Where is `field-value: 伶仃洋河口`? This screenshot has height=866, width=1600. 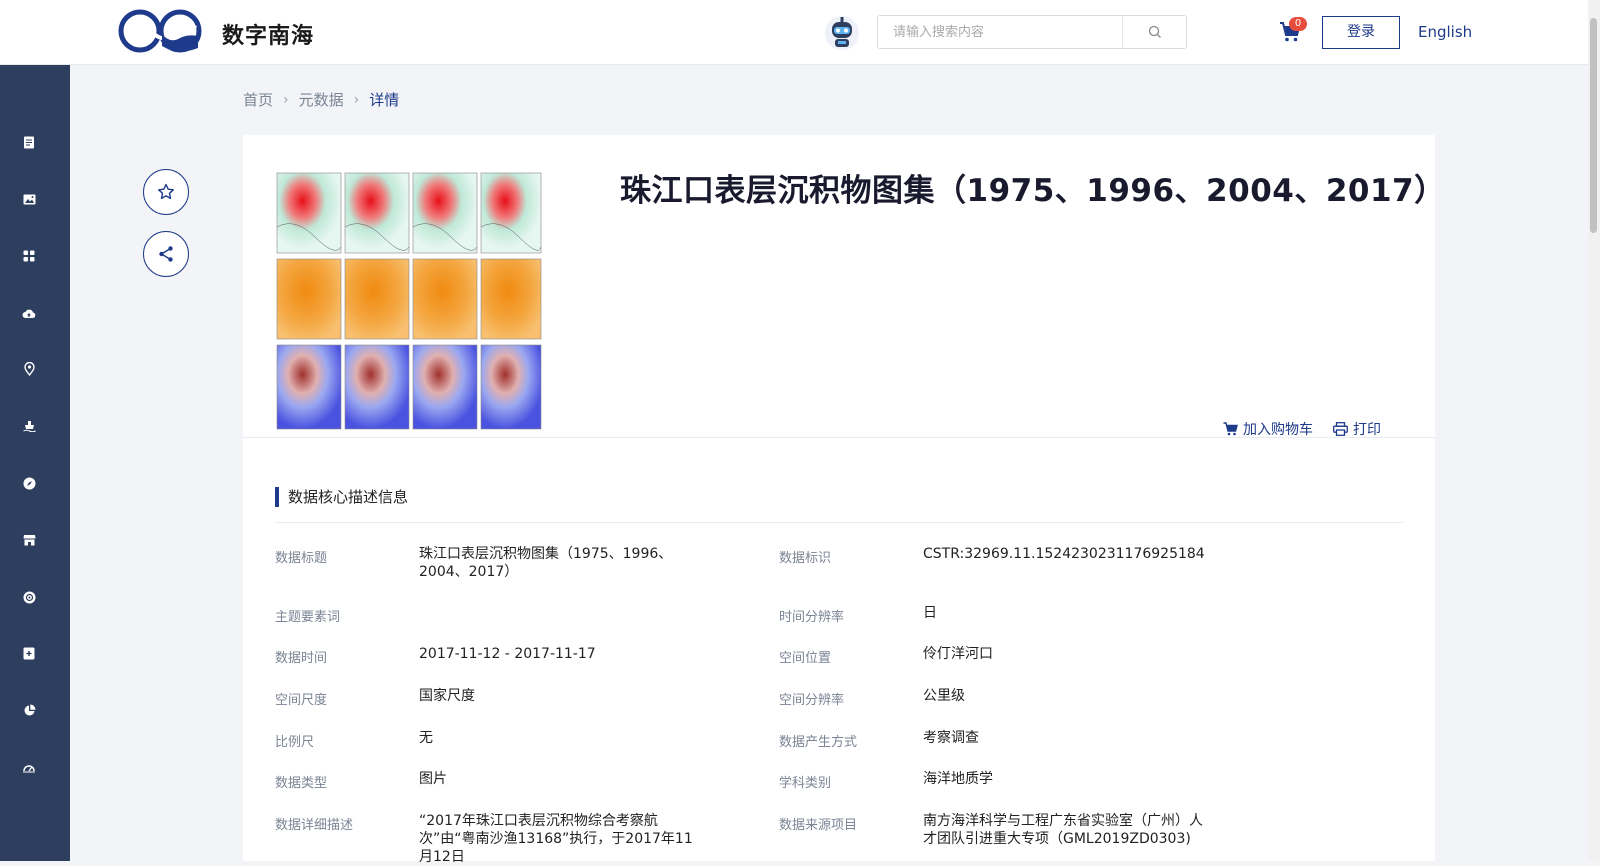 field-value: 伶仃洋河口 is located at coordinates (958, 654).